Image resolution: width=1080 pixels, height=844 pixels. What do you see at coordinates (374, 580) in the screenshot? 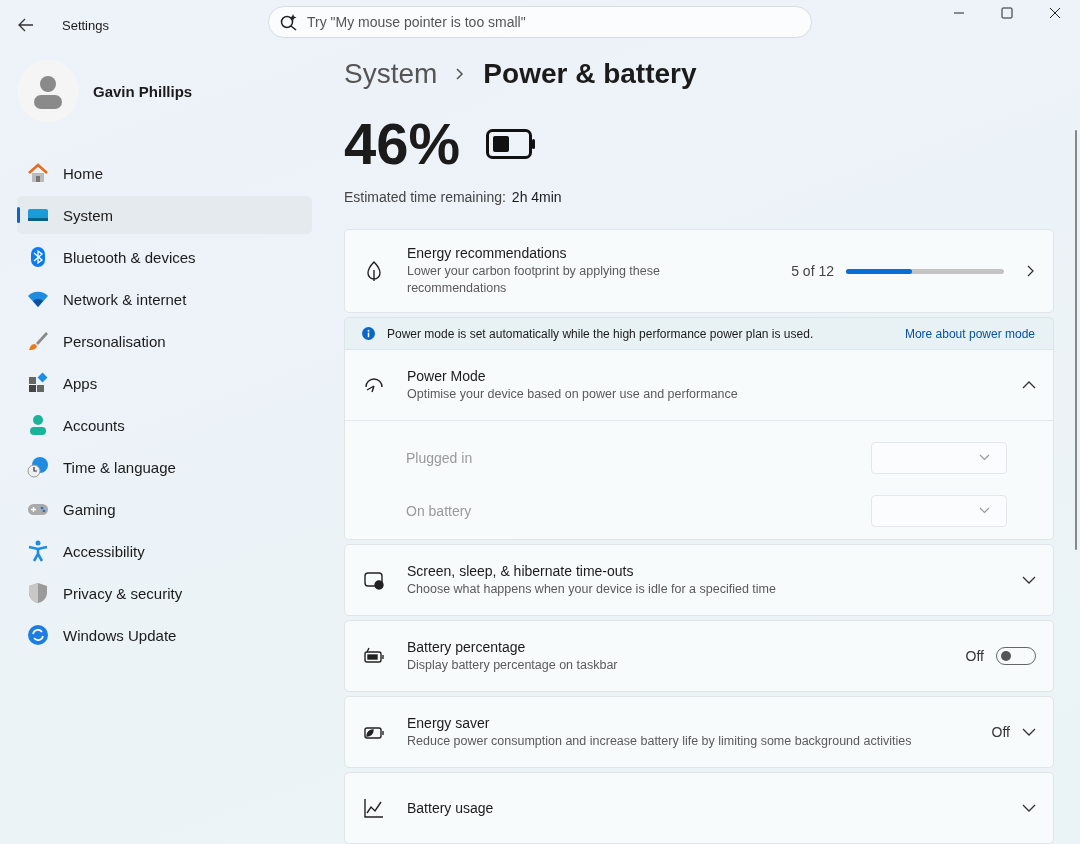
I see `screen-moon-icon` at bounding box center [374, 580].